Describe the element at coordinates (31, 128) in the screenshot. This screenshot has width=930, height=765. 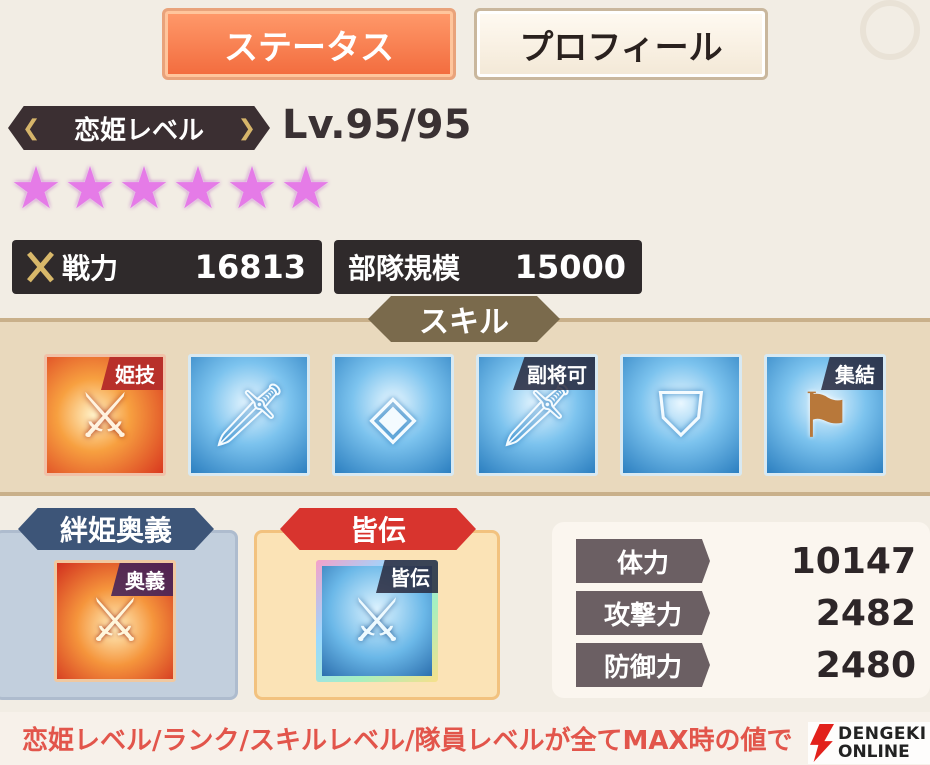
I see `chevron-left-icon: ❮` at that location.